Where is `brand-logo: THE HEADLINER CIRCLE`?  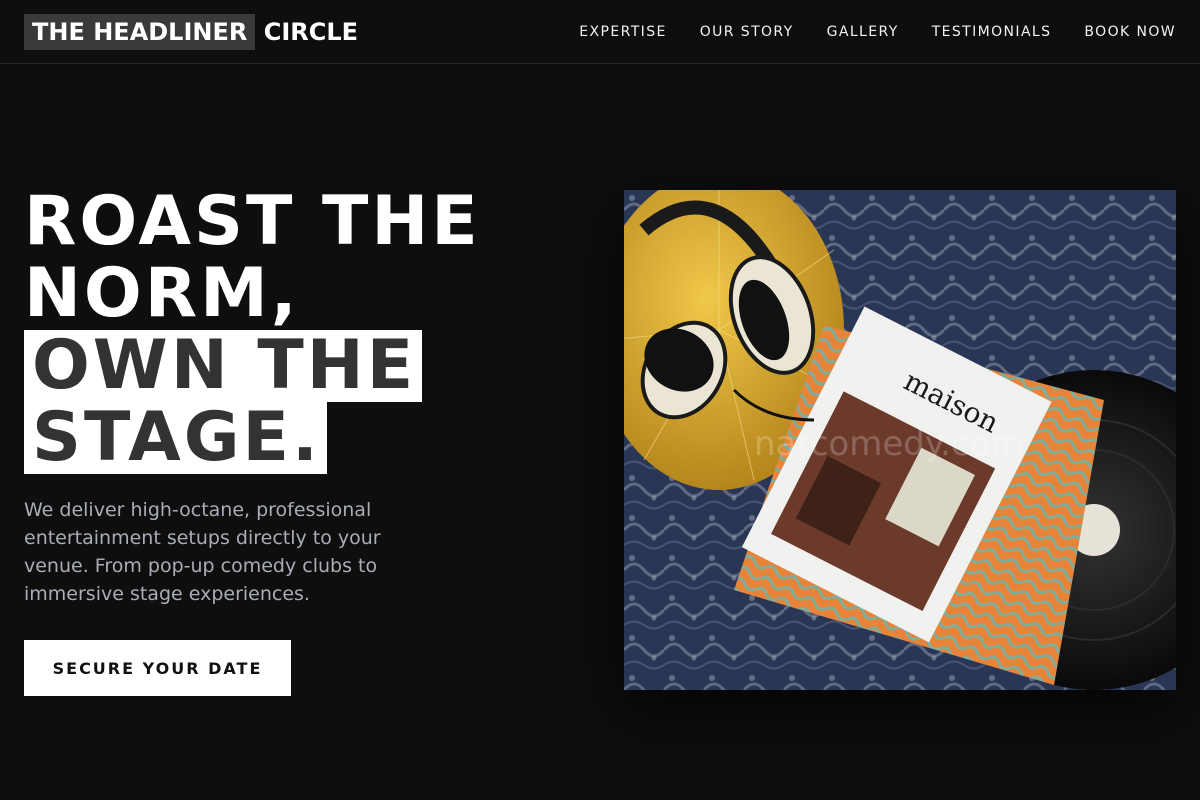
brand-logo: THE HEADLINER CIRCLE is located at coordinates (191, 32).